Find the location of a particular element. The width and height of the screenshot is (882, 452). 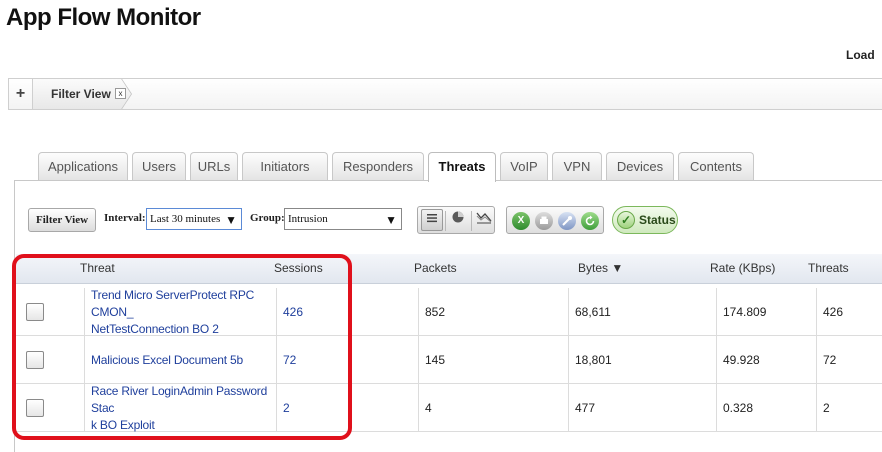

threat-name: Malicious Excel Document 5b is located at coordinates (167, 360).